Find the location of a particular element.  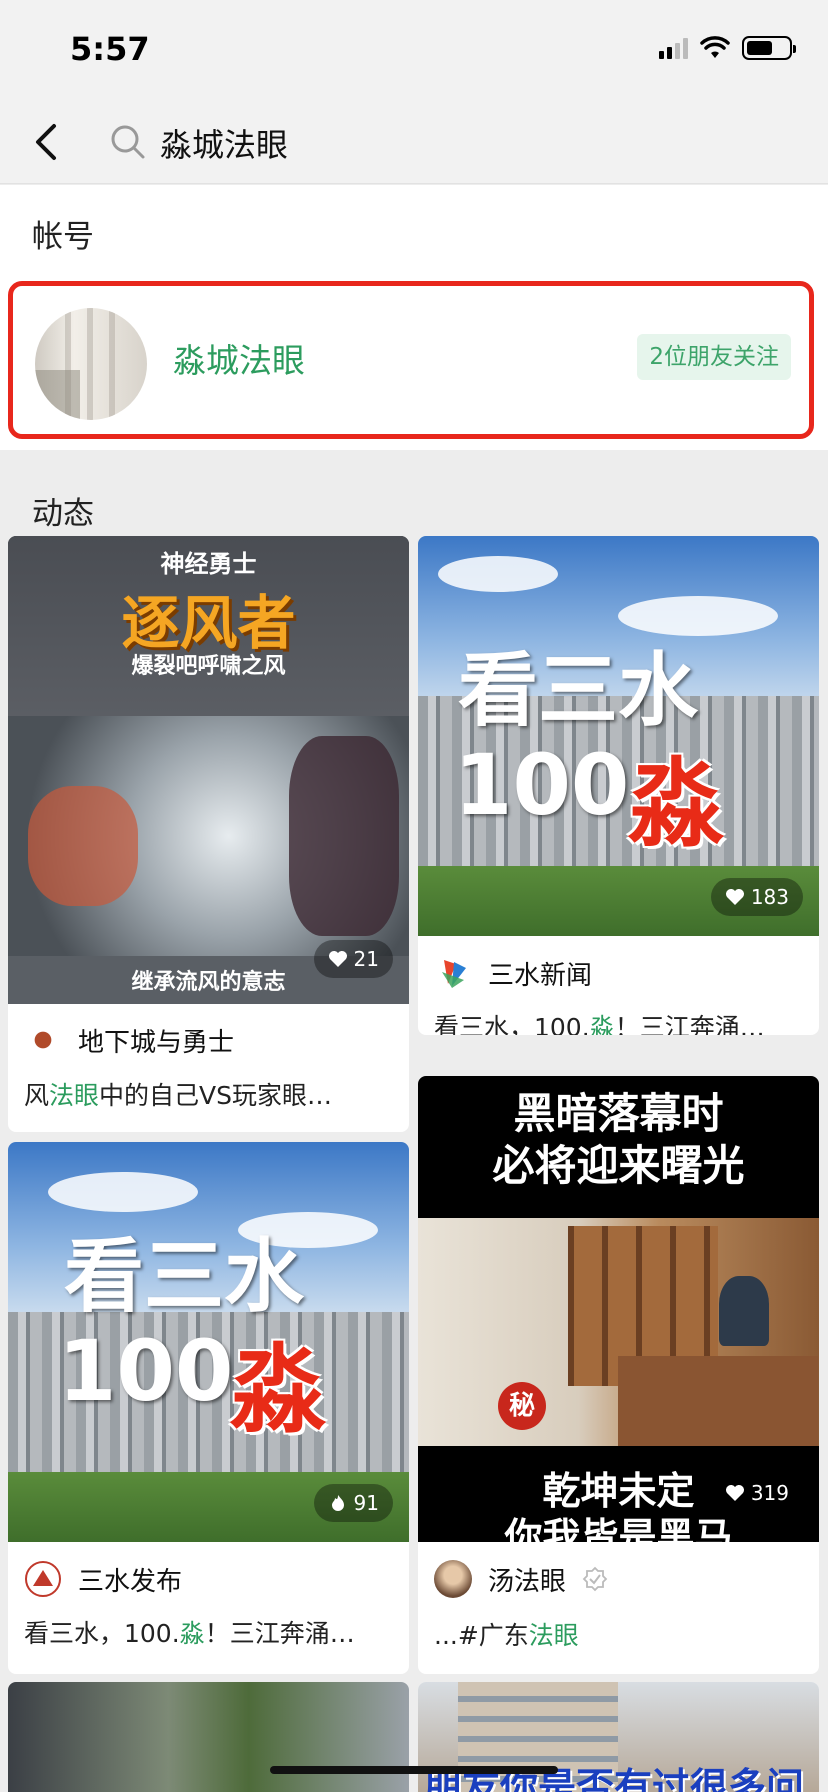

likes-count: 319 is located at coordinates (769, 1493).